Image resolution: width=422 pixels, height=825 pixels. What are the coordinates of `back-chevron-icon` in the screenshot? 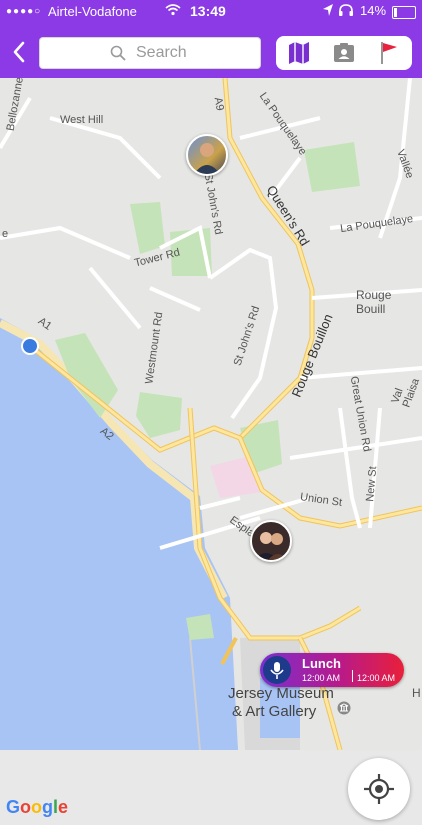 It's located at (19, 52).